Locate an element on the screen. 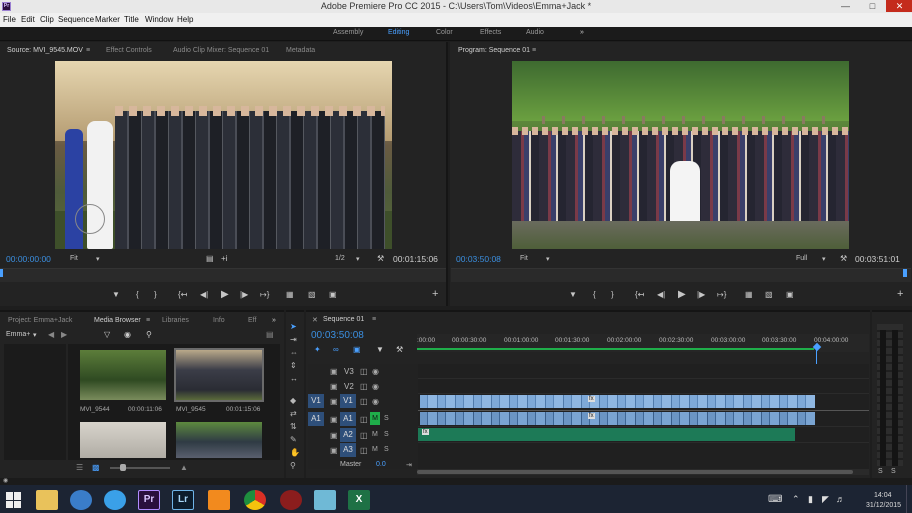 This screenshot has height=513, width=912. solo-button-a2: S is located at coordinates (386, 434).